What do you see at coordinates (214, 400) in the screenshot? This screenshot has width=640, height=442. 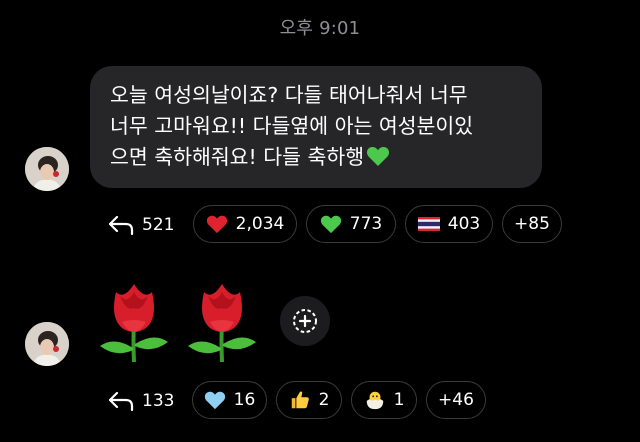 I see `light-blue-heart-icon` at bounding box center [214, 400].